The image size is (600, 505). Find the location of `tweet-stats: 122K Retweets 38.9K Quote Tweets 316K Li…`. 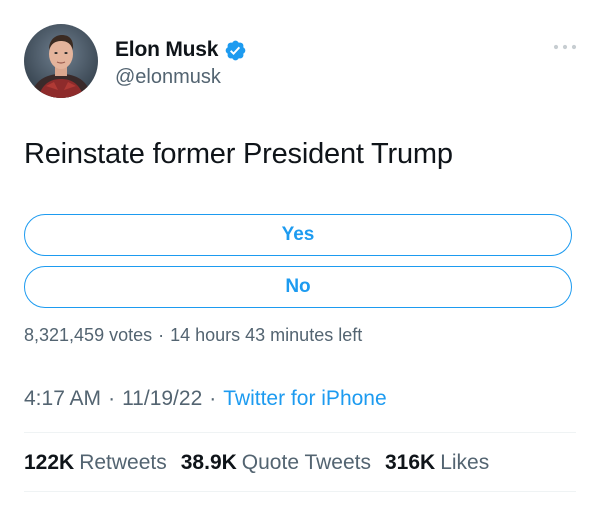

tweet-stats: 122K Retweets 38.9K Quote Tweets 316K Li… is located at coordinates (263, 463).